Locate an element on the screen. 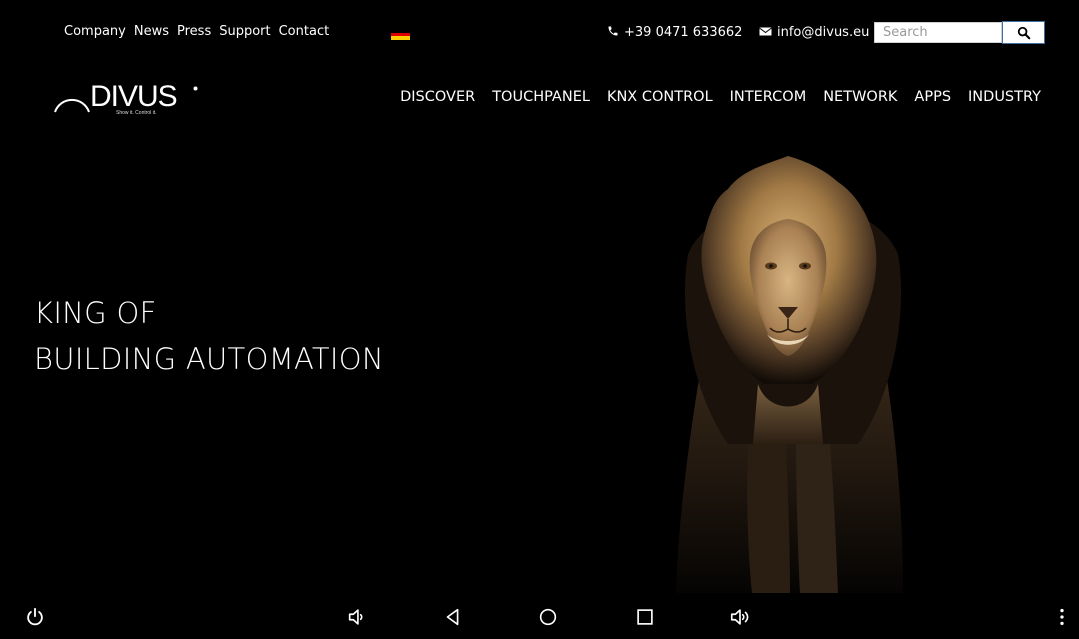 Image resolution: width=1079 pixels, height=639 pixels. nav-network: NETWORK is located at coordinates (860, 97).